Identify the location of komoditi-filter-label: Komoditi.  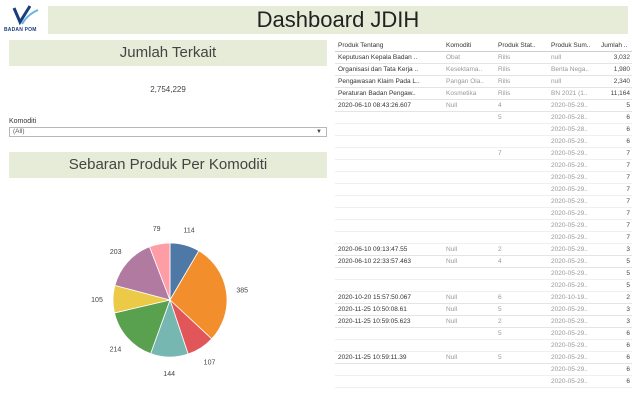
(23, 121).